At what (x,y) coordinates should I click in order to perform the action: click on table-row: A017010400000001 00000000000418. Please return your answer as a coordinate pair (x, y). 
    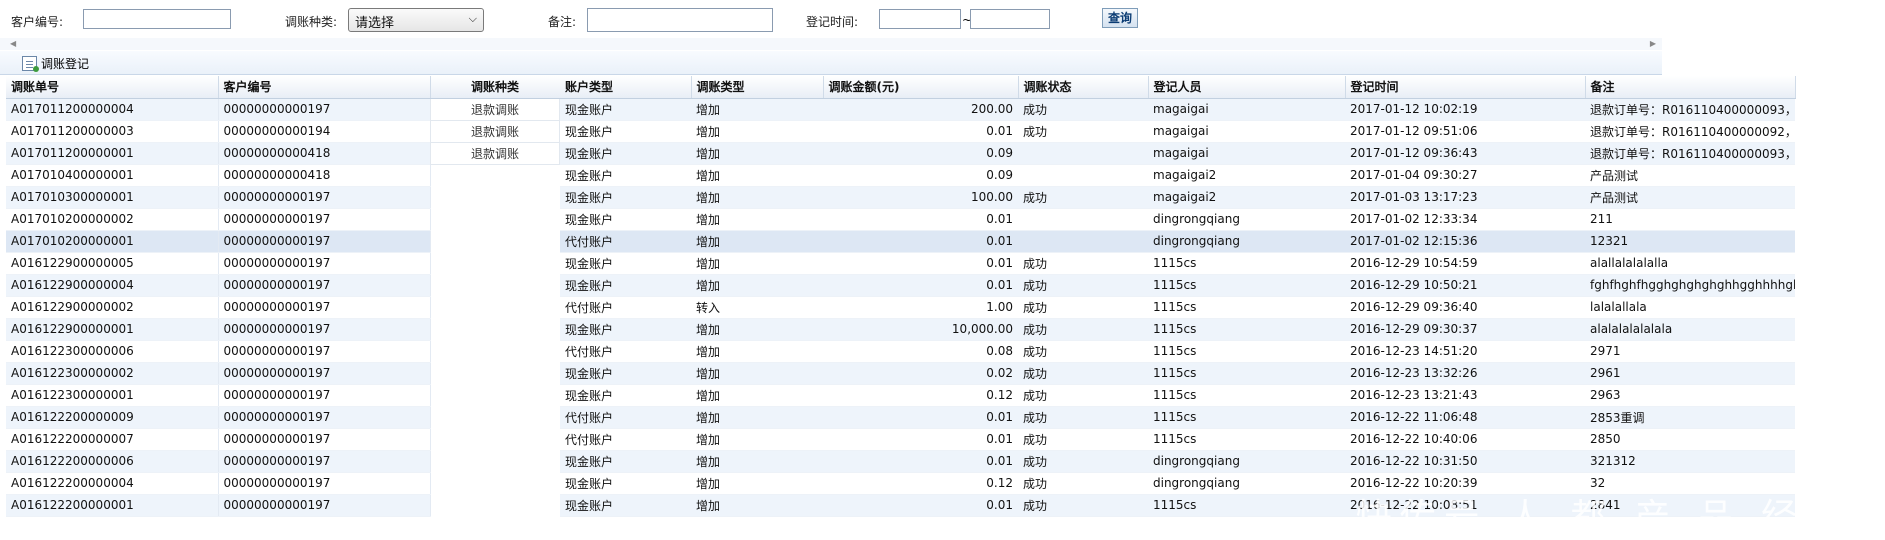
    Looking at the image, I should click on (218, 175).